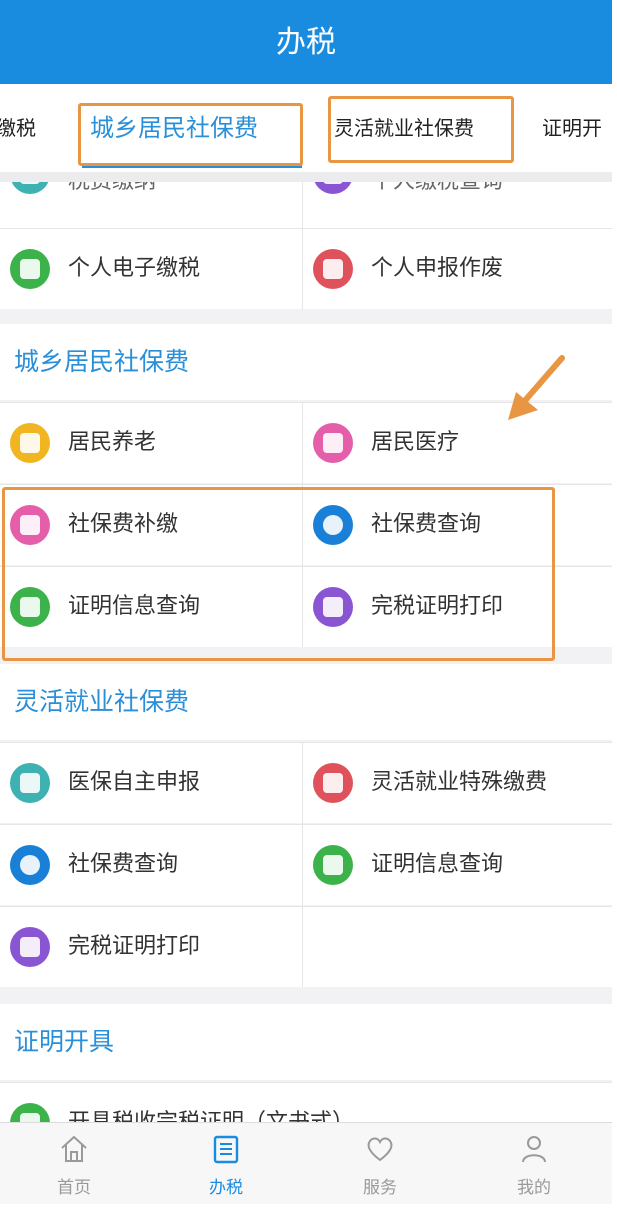 Image resolution: width=617 pixels, height=1220 pixels. What do you see at coordinates (534, 1149) in the screenshot?
I see `user-icon` at bounding box center [534, 1149].